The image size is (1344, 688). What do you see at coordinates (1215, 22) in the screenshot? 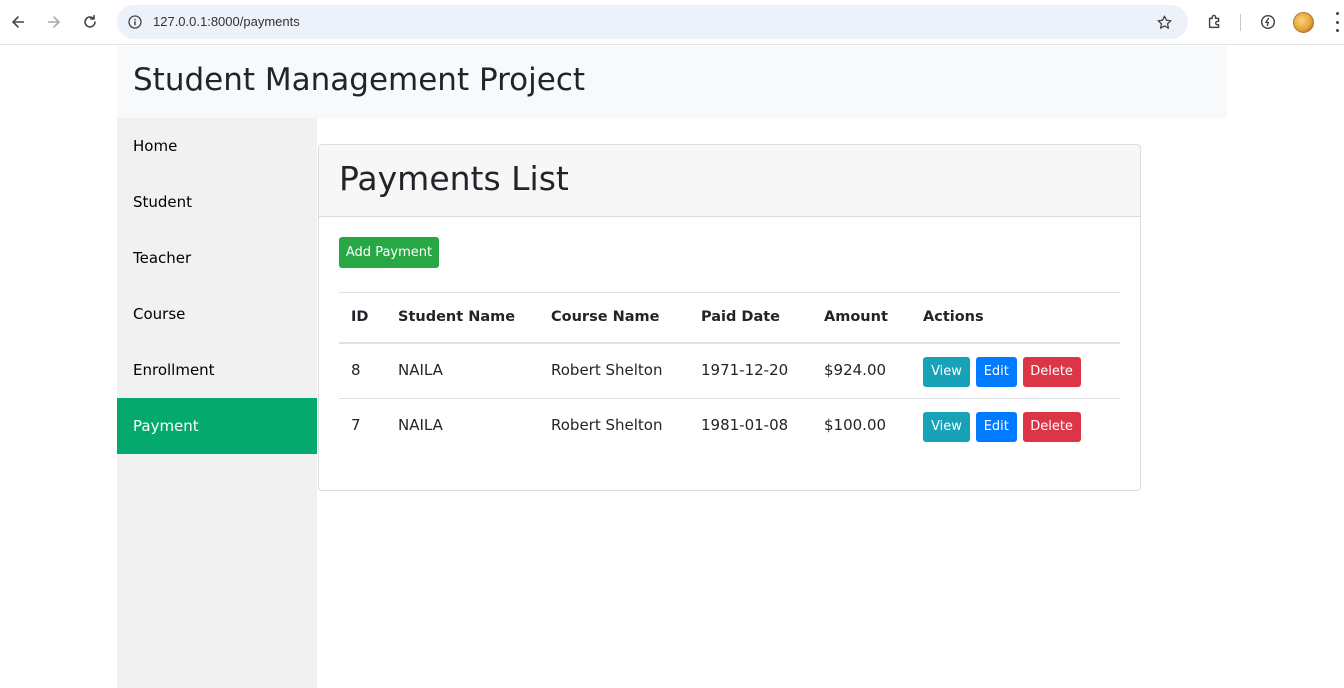
I see `extensions-puzzle-icon` at bounding box center [1215, 22].